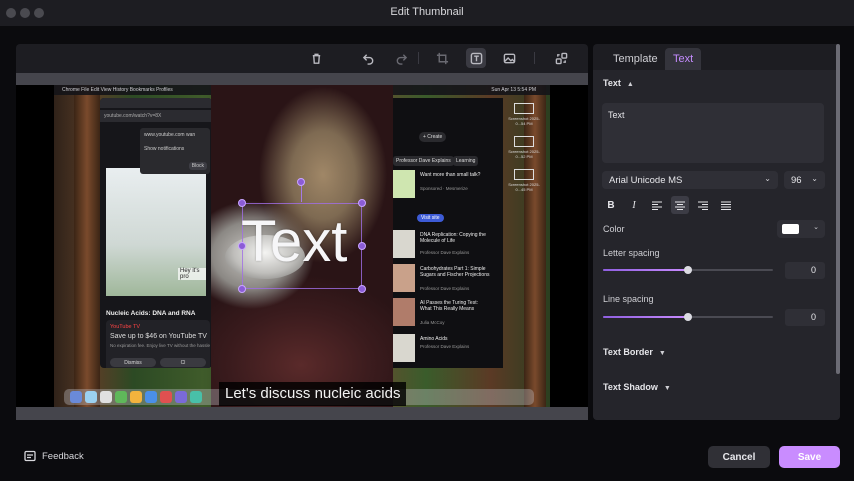  I want to click on line-spacing-slider, so click(688, 317).